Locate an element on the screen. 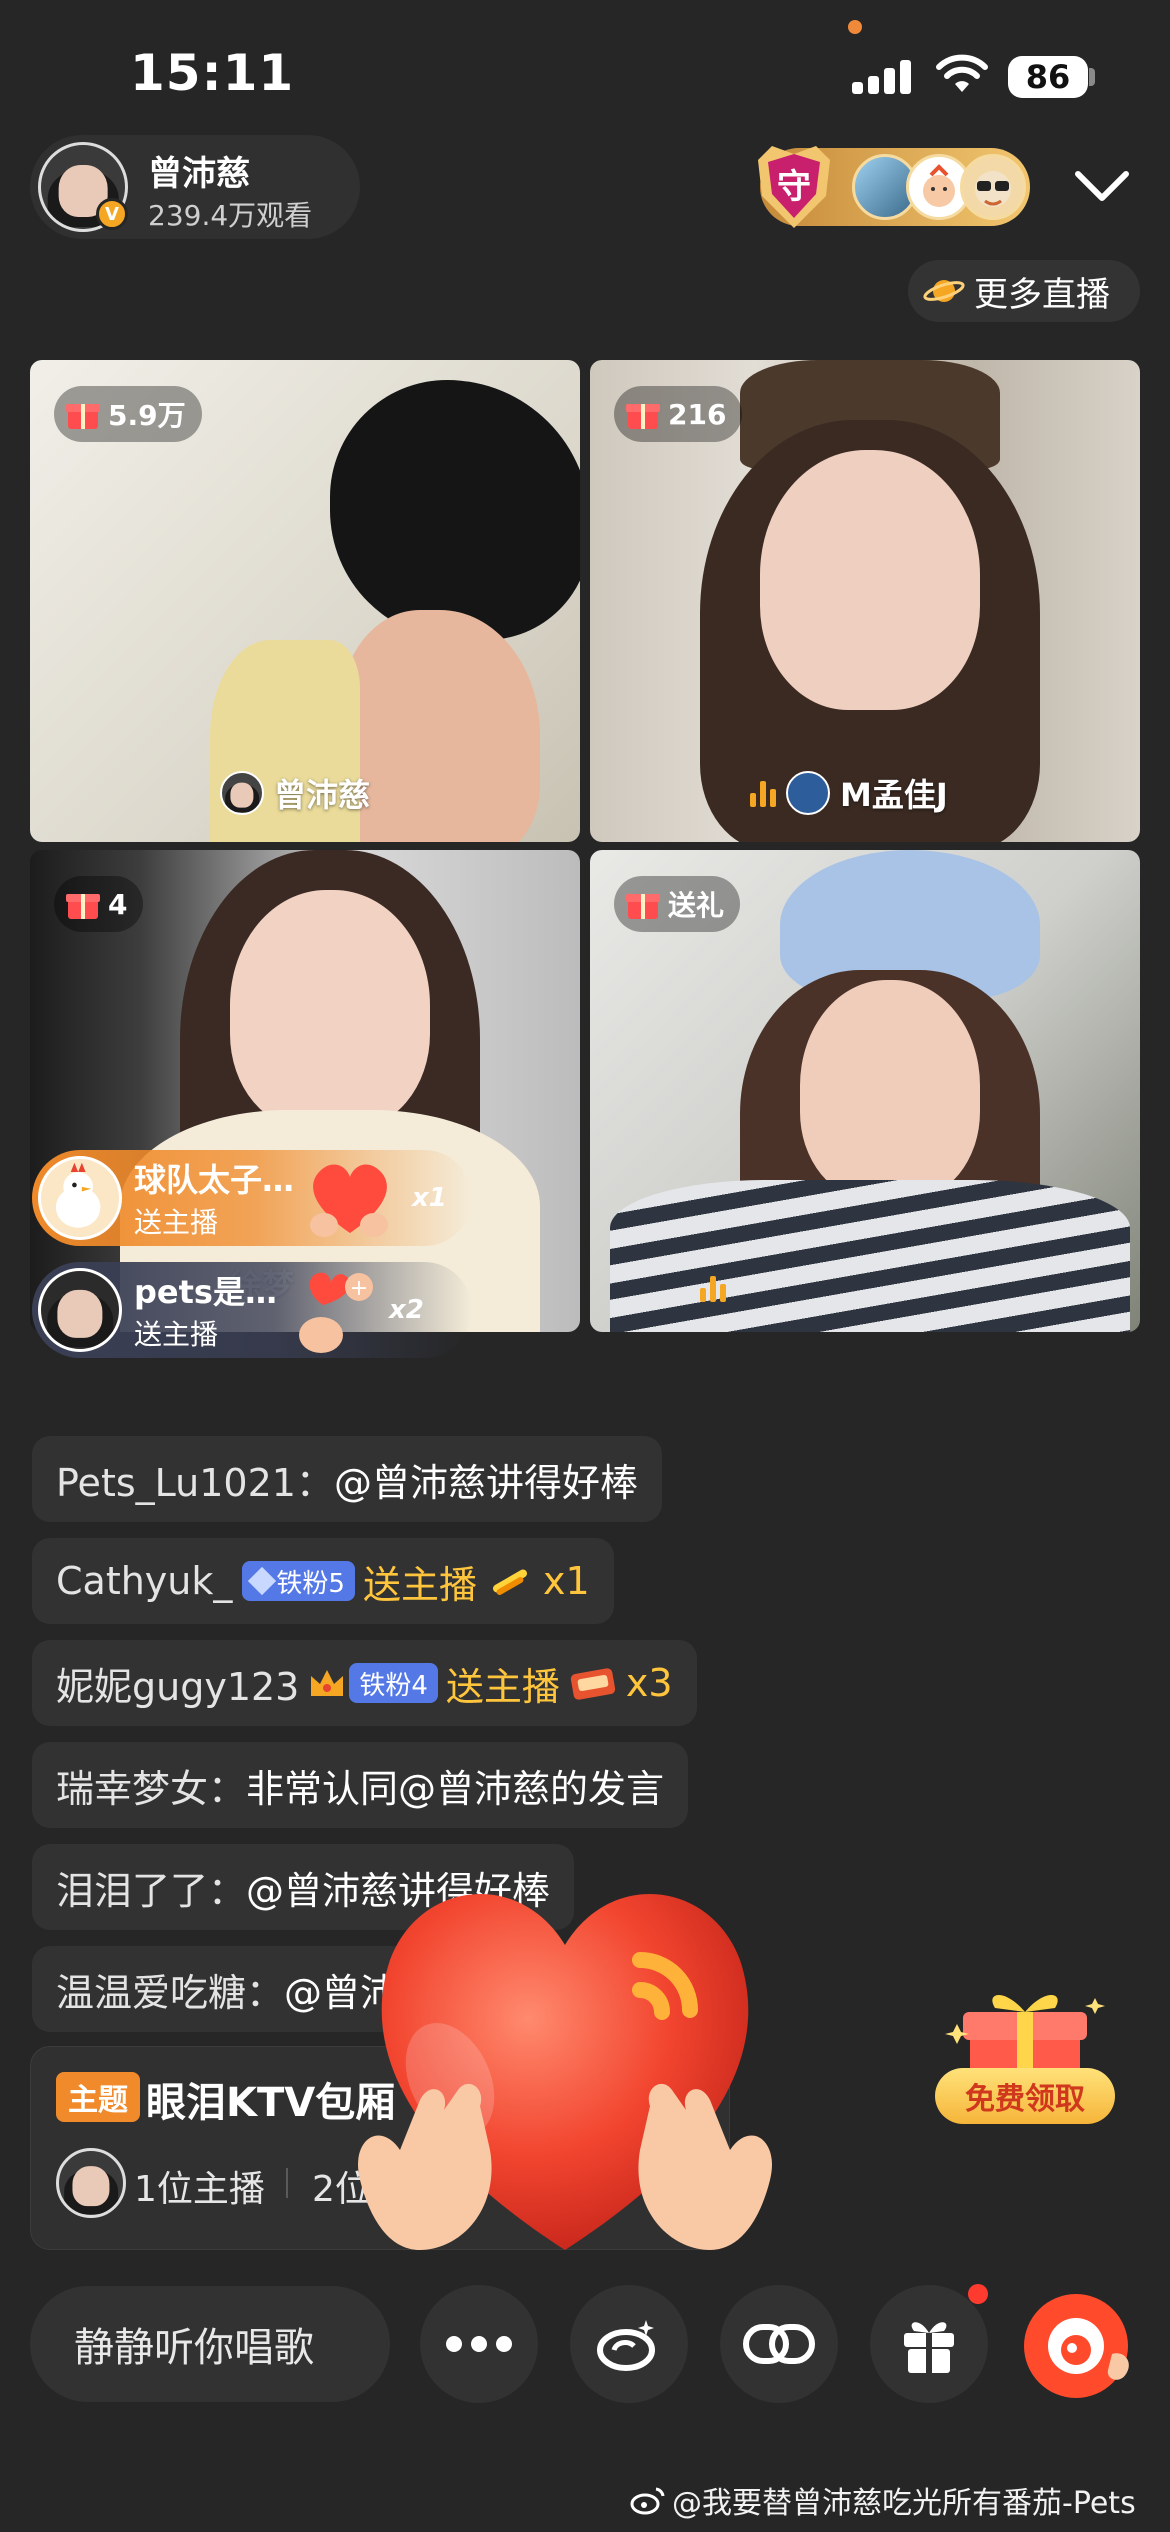 This screenshot has width=1170, height=2532. tile-1-avatar is located at coordinates (242, 793).